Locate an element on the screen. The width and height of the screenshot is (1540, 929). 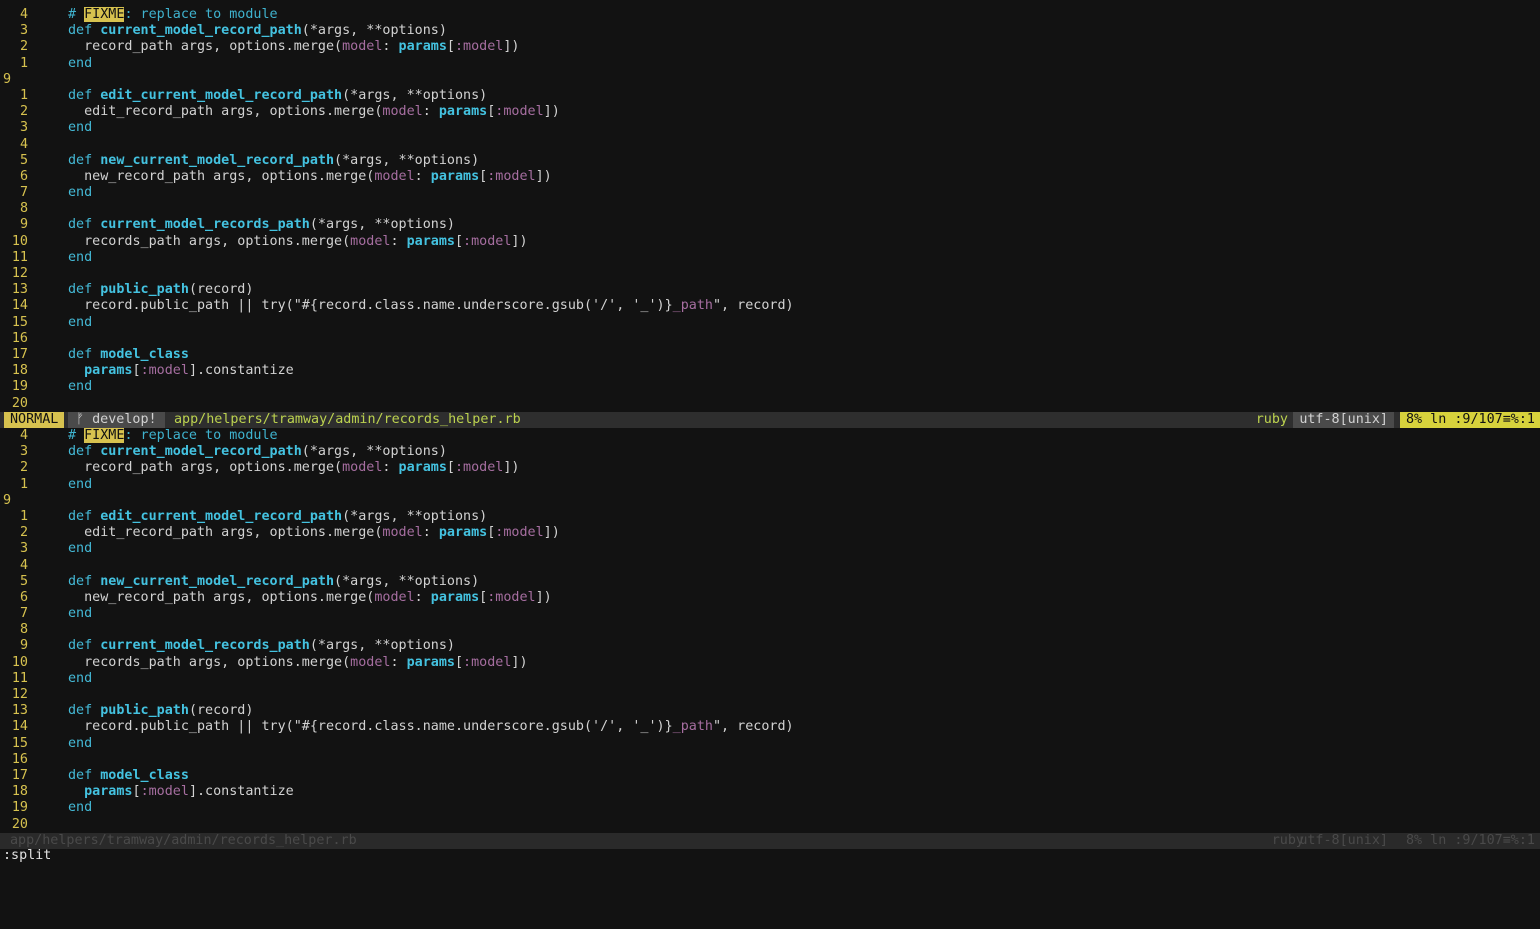
line-number: 6 is located at coordinates (23, 597).